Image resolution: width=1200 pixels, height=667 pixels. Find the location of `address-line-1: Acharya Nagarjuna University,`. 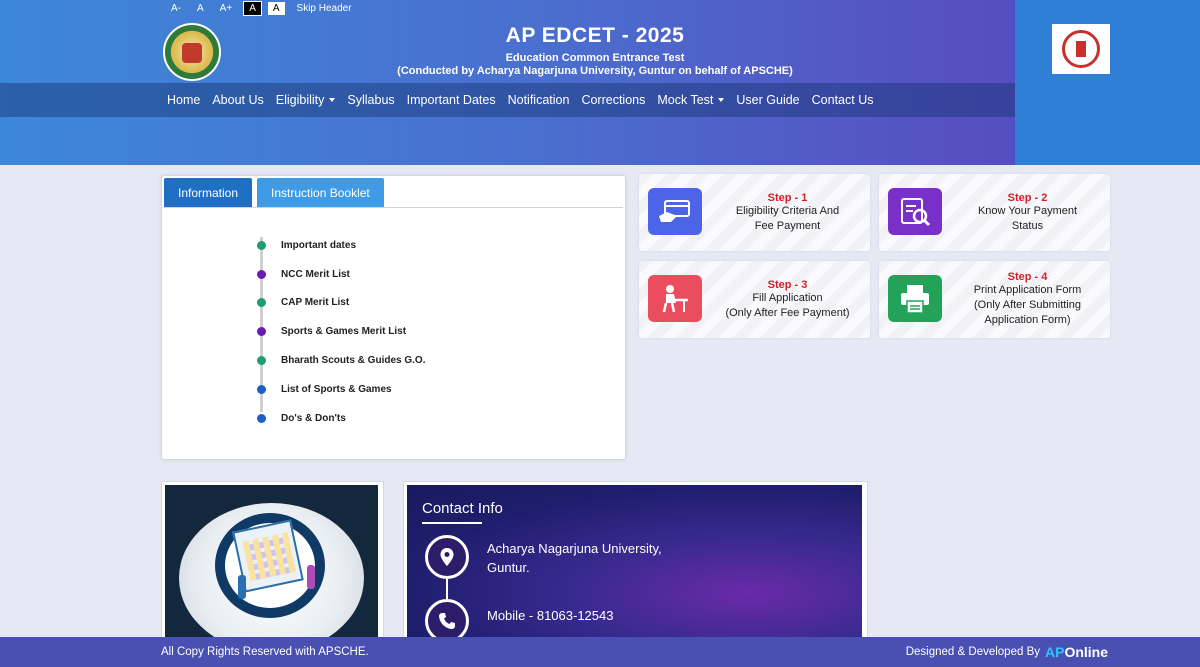

address-line-1: Acharya Nagarjuna University, is located at coordinates (574, 548).